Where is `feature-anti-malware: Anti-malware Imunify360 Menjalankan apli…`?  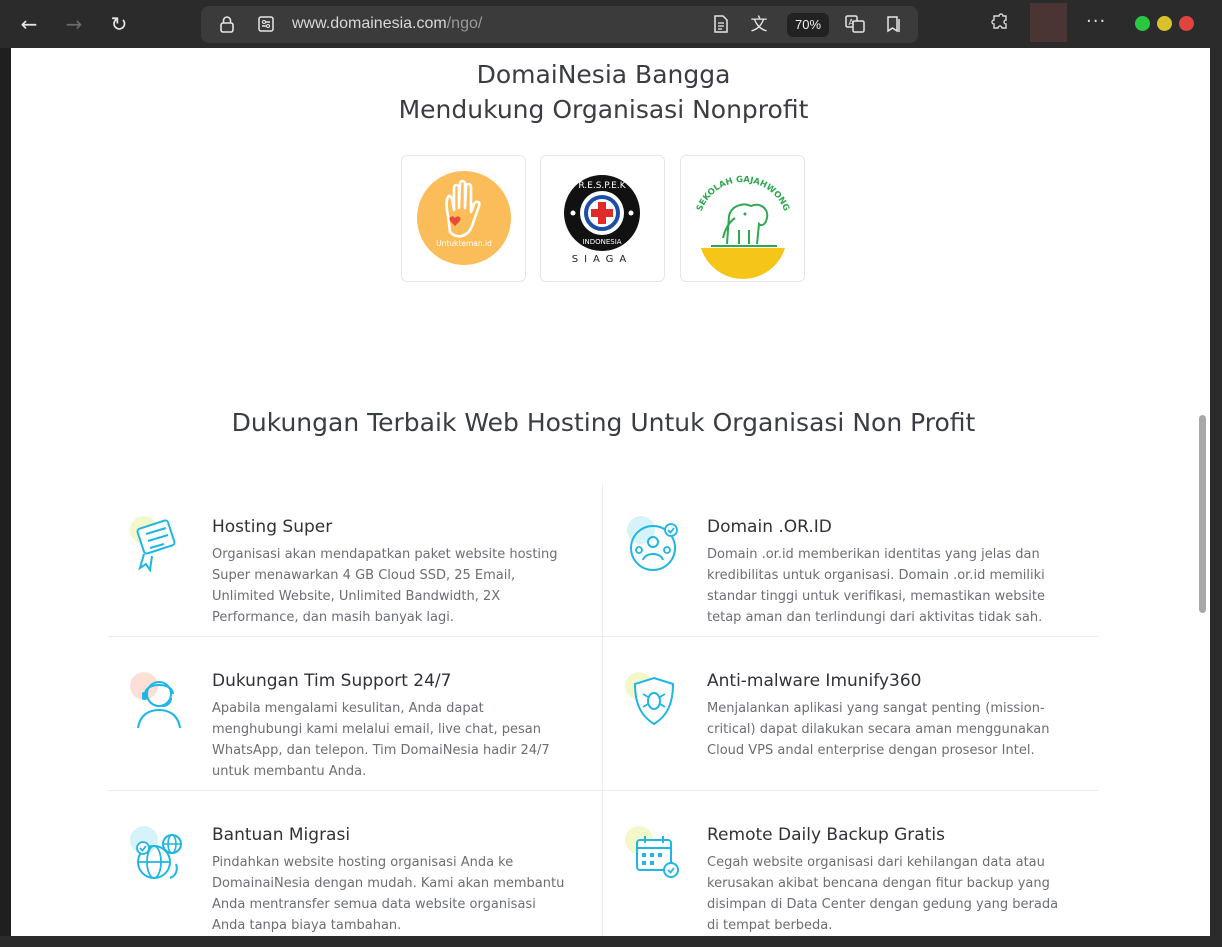 feature-anti-malware: Anti-malware Imunify360 Menjalankan apli… is located at coordinates (850, 725).